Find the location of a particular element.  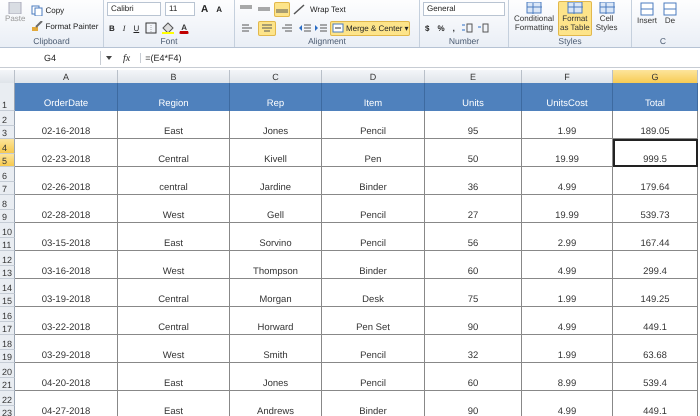

copy-button: Copy is located at coordinates (64, 10).